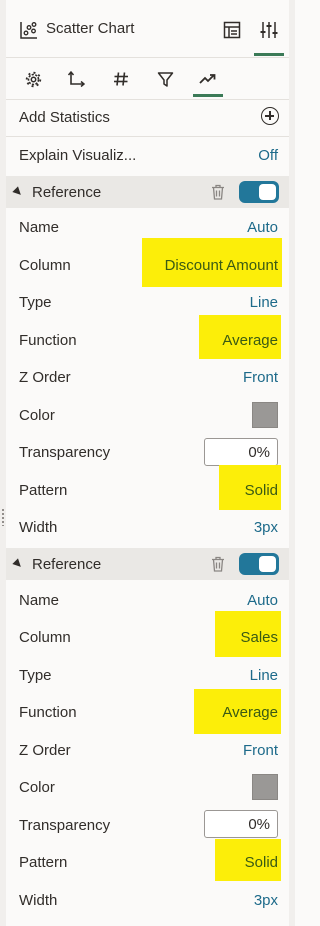 This screenshot has width=320, height=926. I want to click on column-value: Discount Amount, so click(221, 265).